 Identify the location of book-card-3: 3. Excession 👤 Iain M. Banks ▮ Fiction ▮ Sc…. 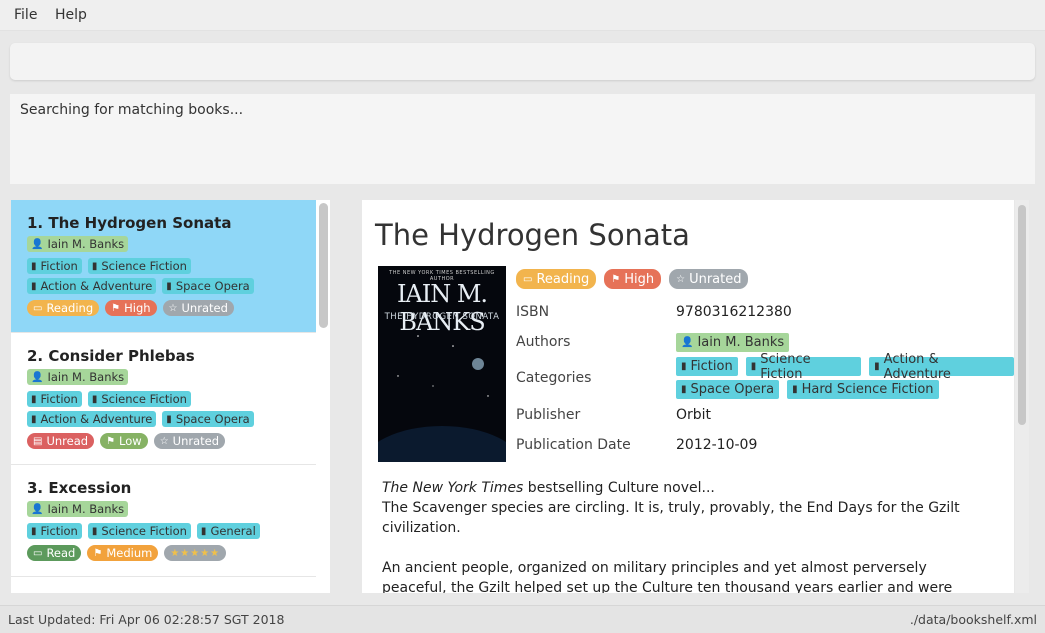
(163, 521).